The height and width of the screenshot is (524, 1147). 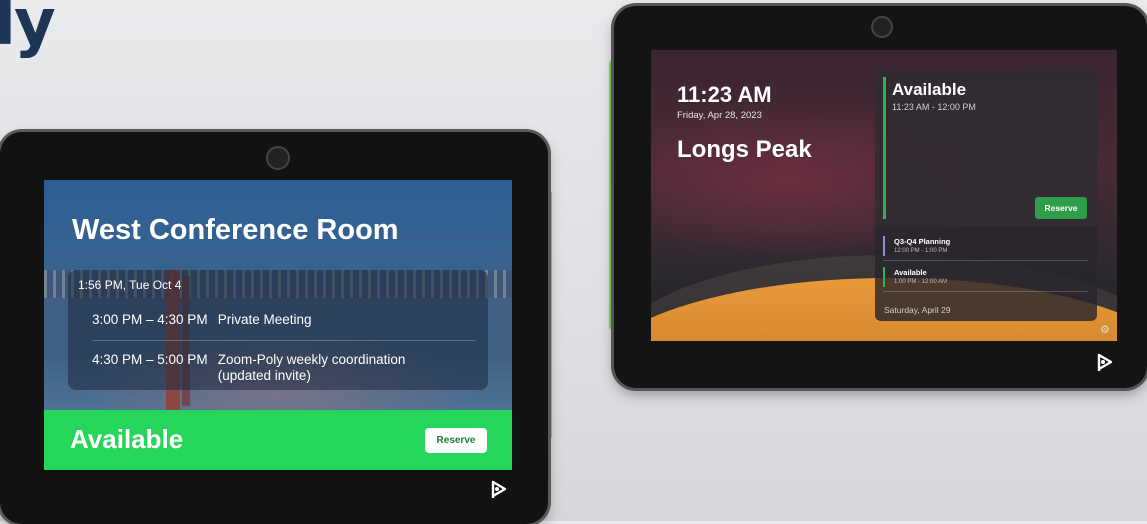 I want to click on status-time: 11:23 AM - 12:00 PM, so click(x=934, y=107).